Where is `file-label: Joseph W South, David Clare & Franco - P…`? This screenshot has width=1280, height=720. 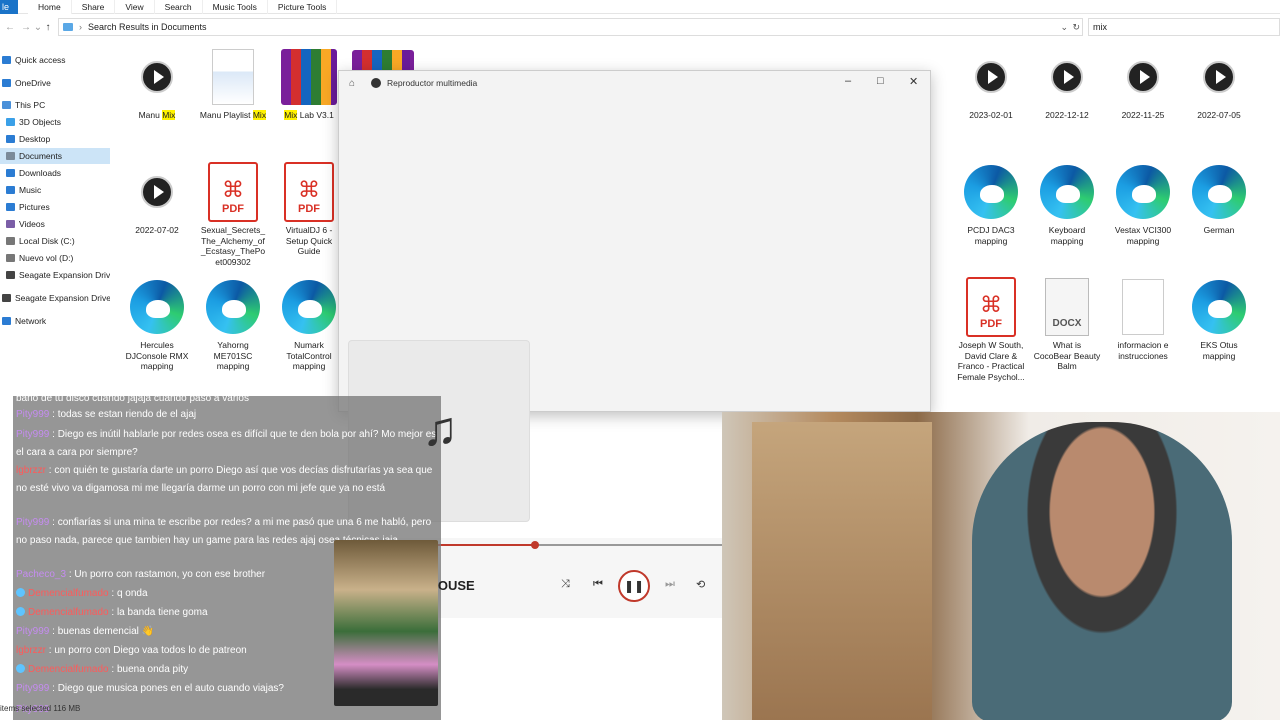
file-label: Joseph W South, David Clare & Franco - P… is located at coordinates (991, 361).